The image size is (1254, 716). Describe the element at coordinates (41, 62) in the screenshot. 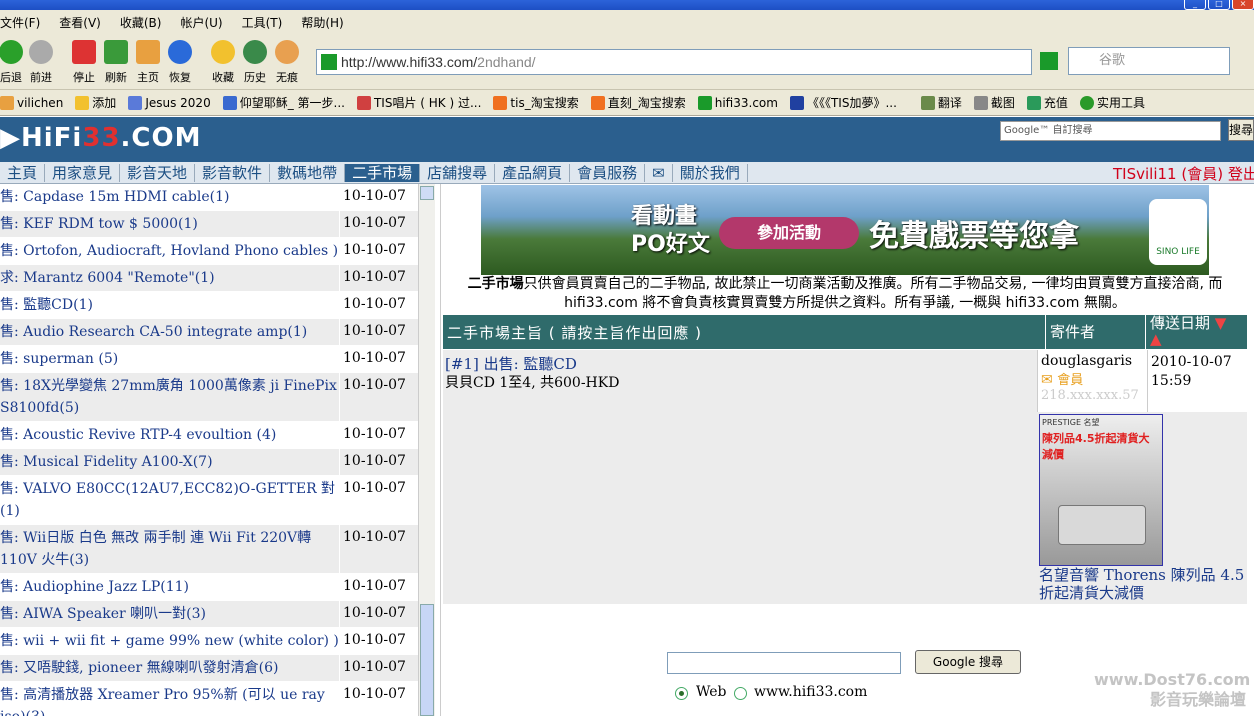

I see `forward-button: 前进` at that location.